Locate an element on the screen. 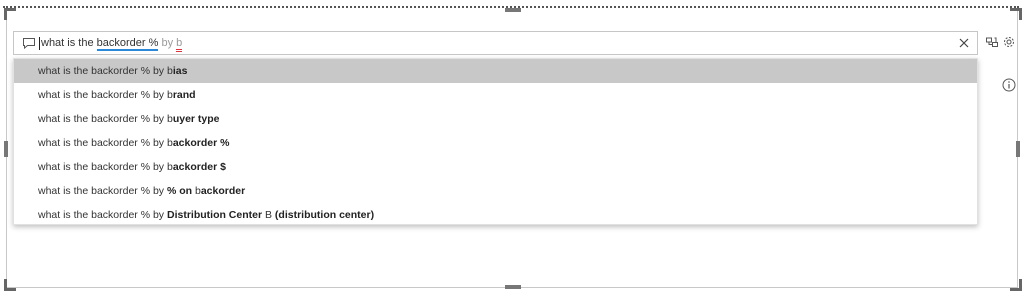 This screenshot has width=1024, height=302. suggestion-item: what is the backorder % by bias is located at coordinates (495, 71).